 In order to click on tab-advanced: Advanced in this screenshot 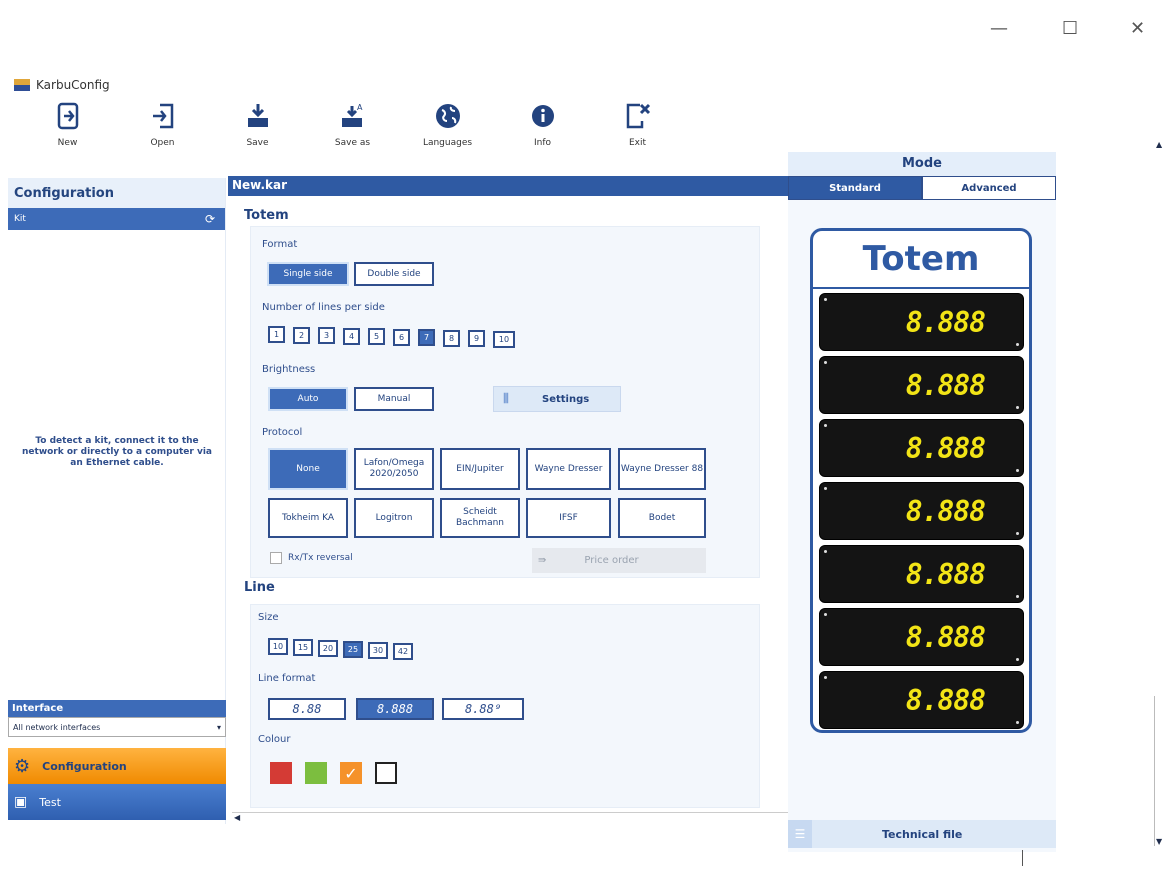, I will do `click(989, 188)`.